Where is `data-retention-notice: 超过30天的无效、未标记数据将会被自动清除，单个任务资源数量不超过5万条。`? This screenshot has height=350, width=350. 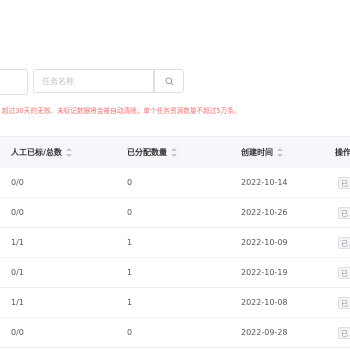 data-retention-notice: 超过30天的无效、未标记数据将会被自动清除，单个任务资源数量不超过5万条。 is located at coordinates (121, 111).